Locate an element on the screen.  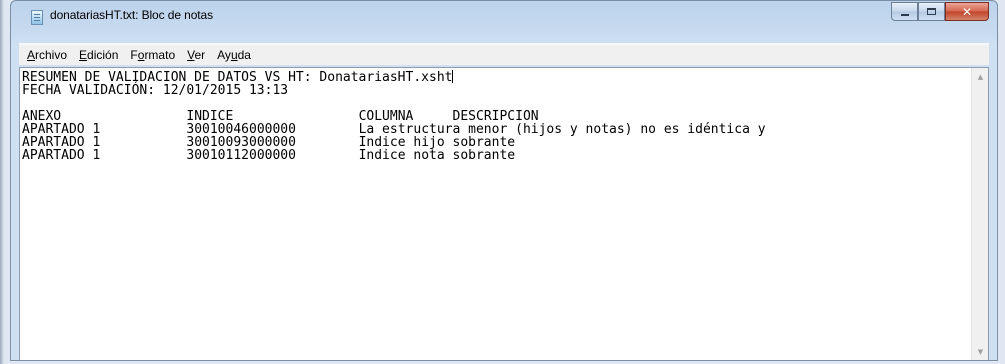
background-window-edge is located at coordinates (5, 182).